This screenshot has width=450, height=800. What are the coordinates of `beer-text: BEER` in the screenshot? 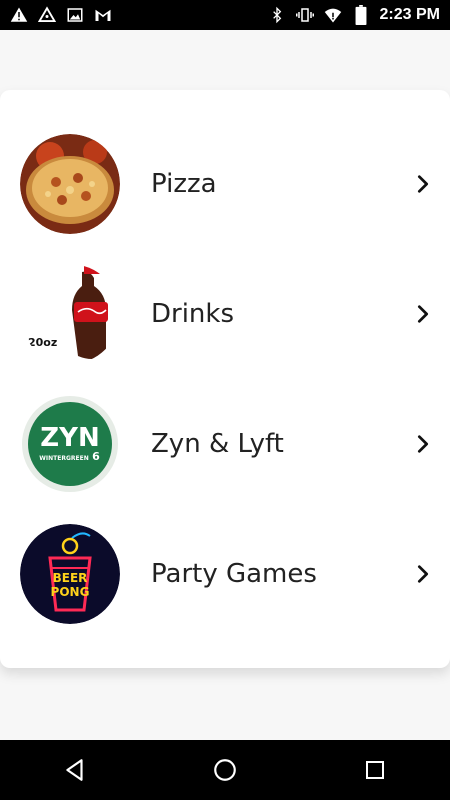 It's located at (70, 578).